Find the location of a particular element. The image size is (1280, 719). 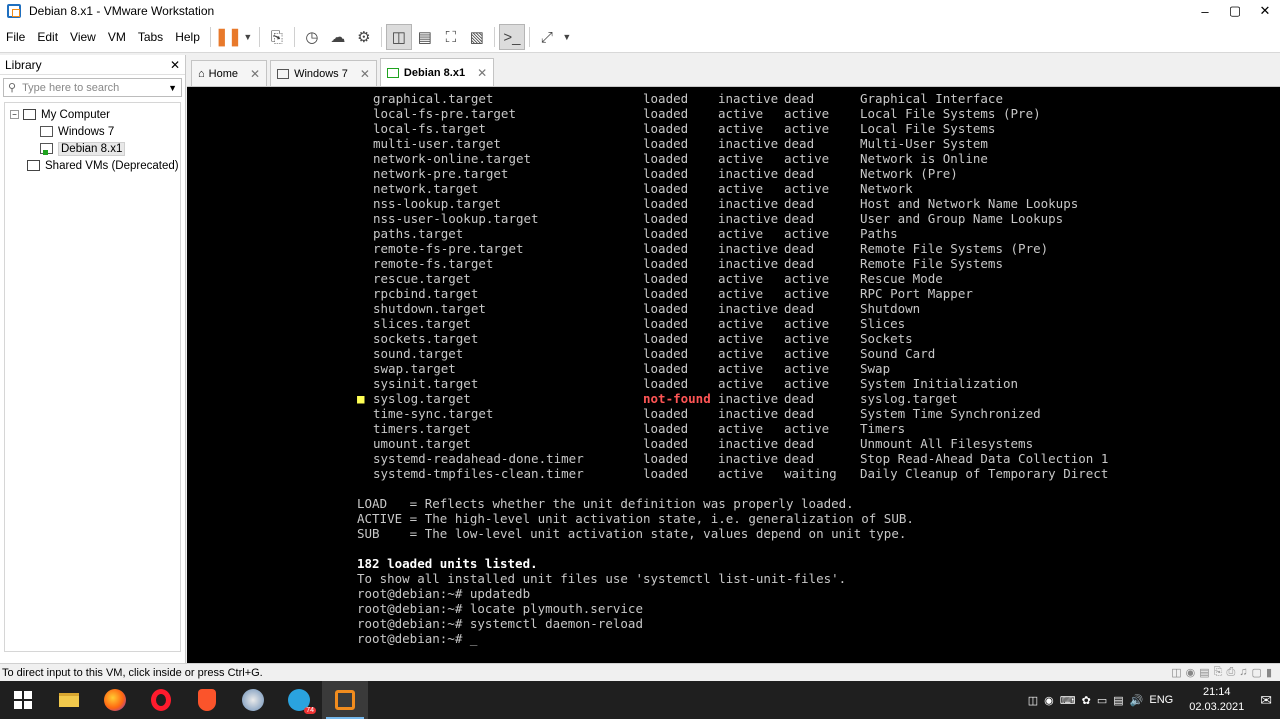

collapse-icon: − is located at coordinates (14, 114).